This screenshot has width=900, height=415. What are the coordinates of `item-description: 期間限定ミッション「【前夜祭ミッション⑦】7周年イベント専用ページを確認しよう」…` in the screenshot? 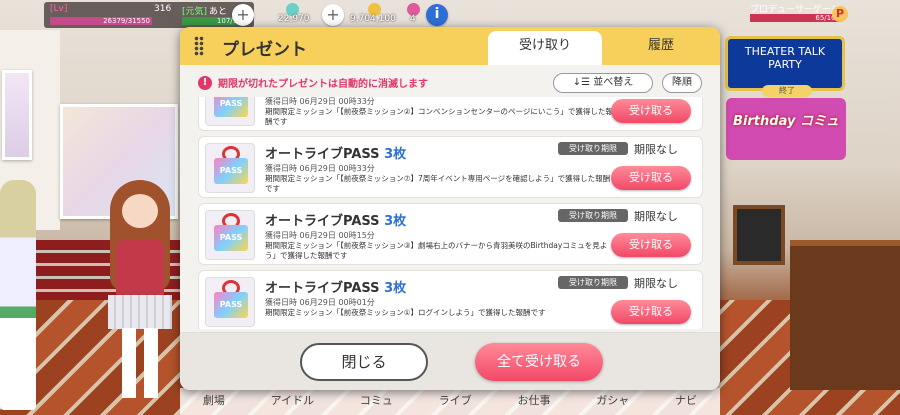 It's located at (438, 183).